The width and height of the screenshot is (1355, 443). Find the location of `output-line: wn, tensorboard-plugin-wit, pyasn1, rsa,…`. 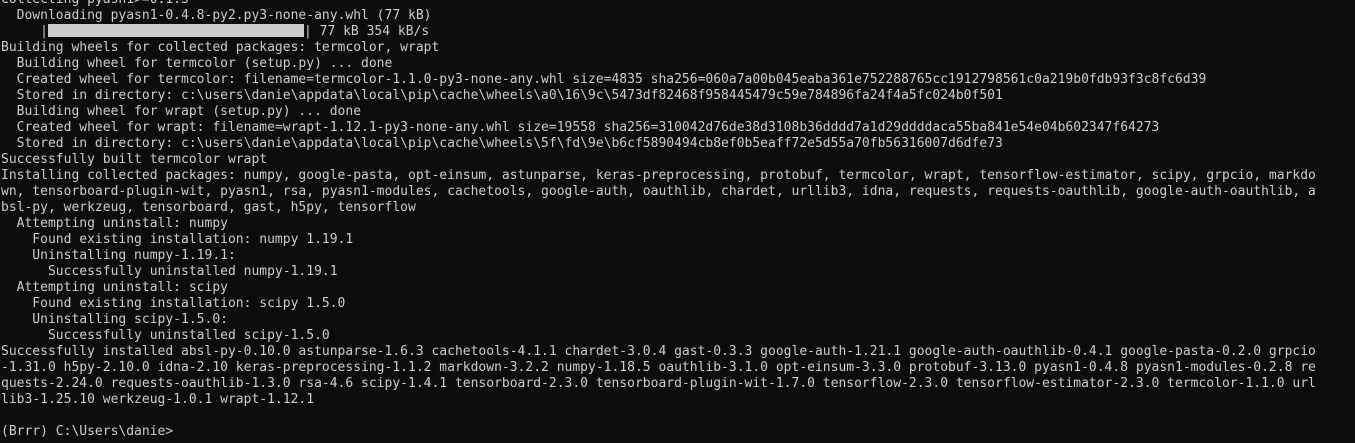

output-line: wn, tensorboard-plugin-wit, pyasn1, rsa,… is located at coordinates (658, 191).